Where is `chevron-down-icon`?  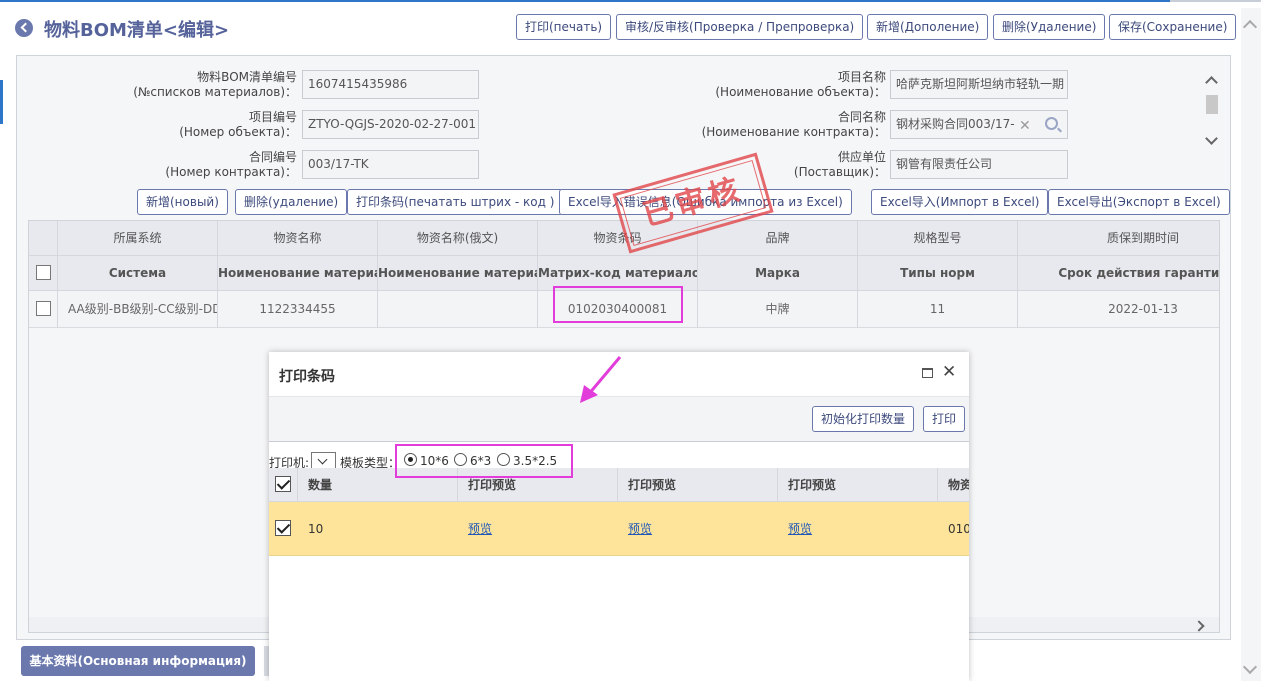
chevron-down-icon is located at coordinates (1211, 138).